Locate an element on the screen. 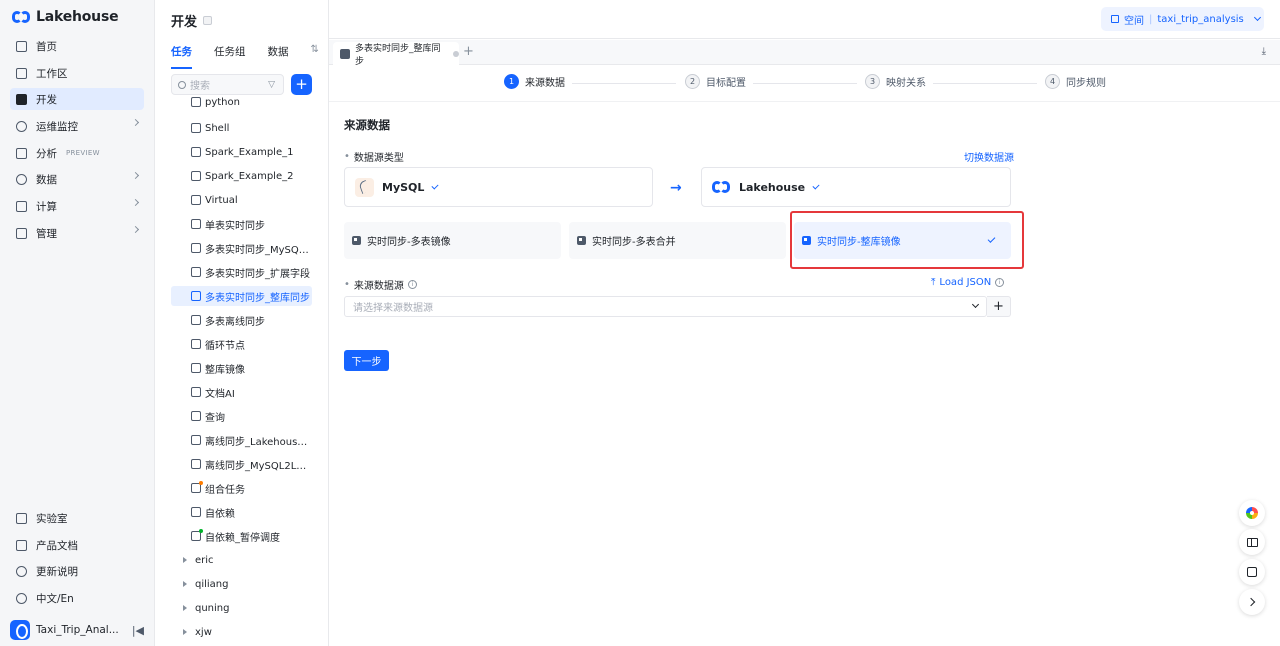 The height and width of the screenshot is (646, 1280). tab-task-groups: 任务组 is located at coordinates (230, 54).